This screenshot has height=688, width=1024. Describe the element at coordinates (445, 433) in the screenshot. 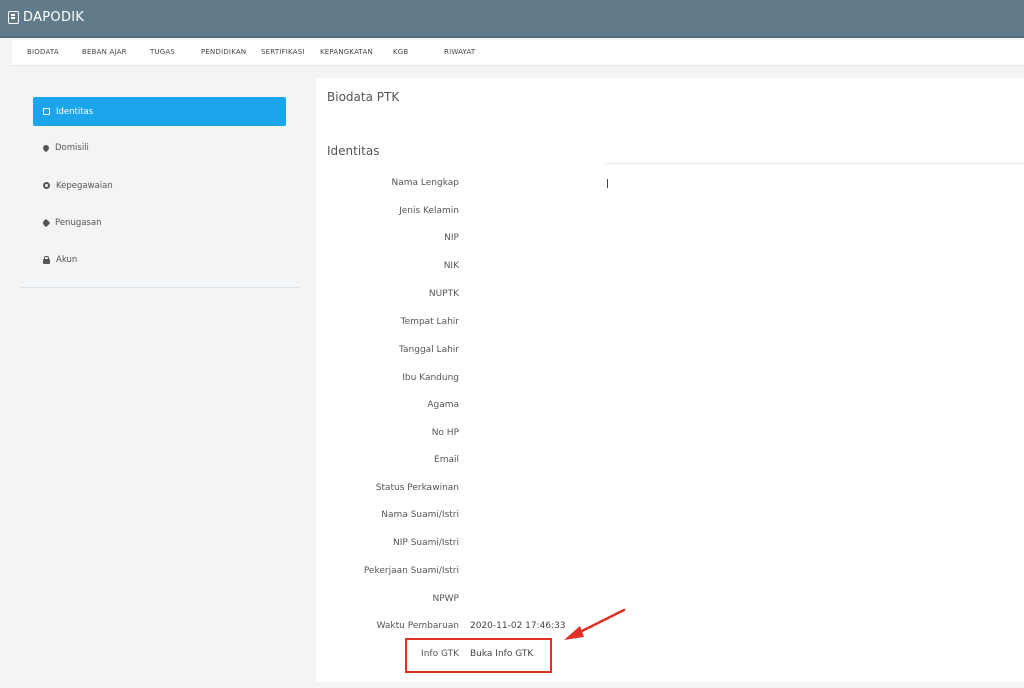

I see `field-label-no-hp: No HP` at that location.